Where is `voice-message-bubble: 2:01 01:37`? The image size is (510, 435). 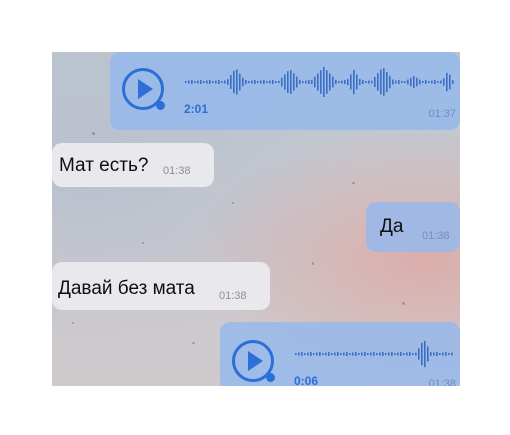
voice-message-bubble: 2:01 01:37 is located at coordinates (285, 91).